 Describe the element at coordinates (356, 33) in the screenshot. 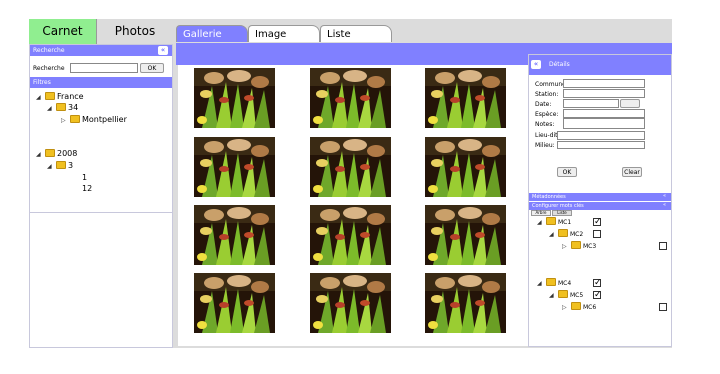

I see `tab-liste: Liste` at that location.